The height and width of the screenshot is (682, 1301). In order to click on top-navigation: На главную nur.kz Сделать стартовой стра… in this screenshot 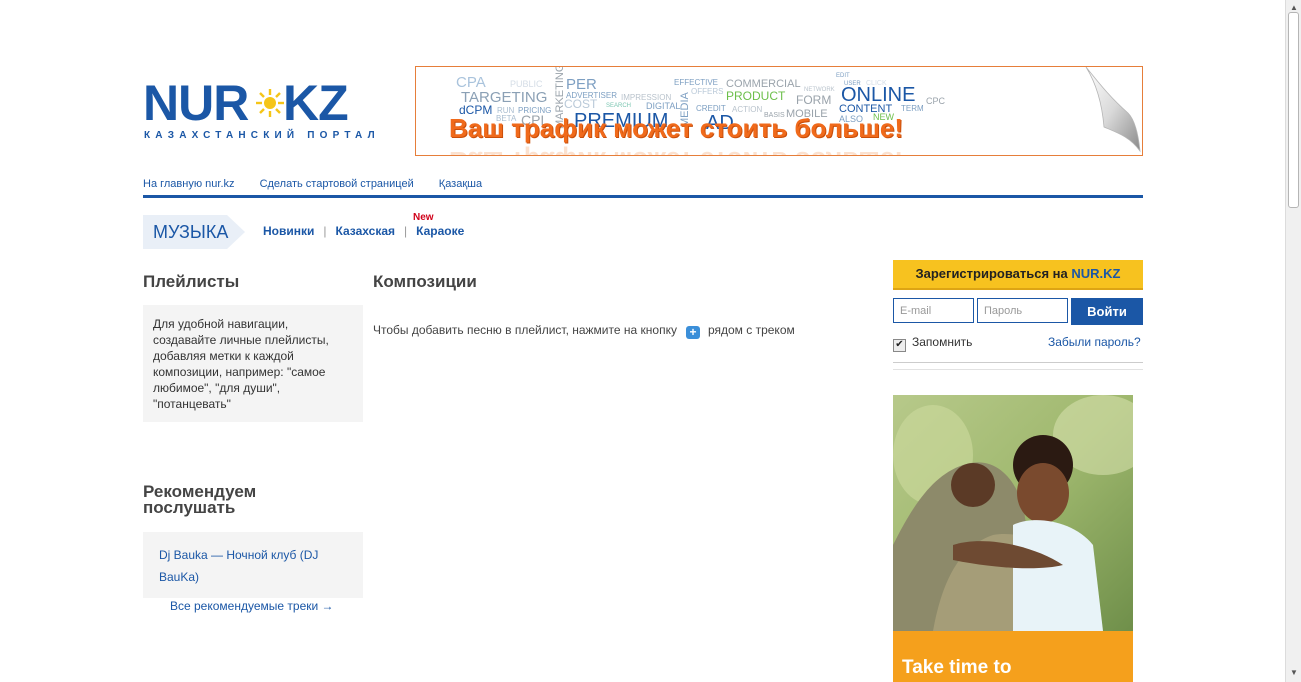, I will do `click(323, 184)`.